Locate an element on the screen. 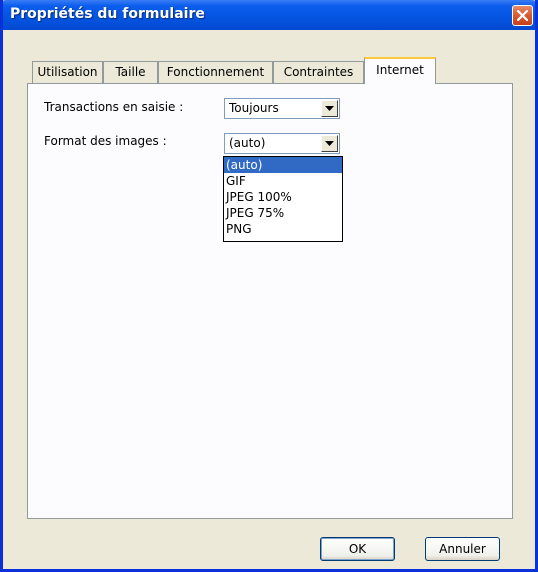  tab-taille: Taille is located at coordinates (130, 72).